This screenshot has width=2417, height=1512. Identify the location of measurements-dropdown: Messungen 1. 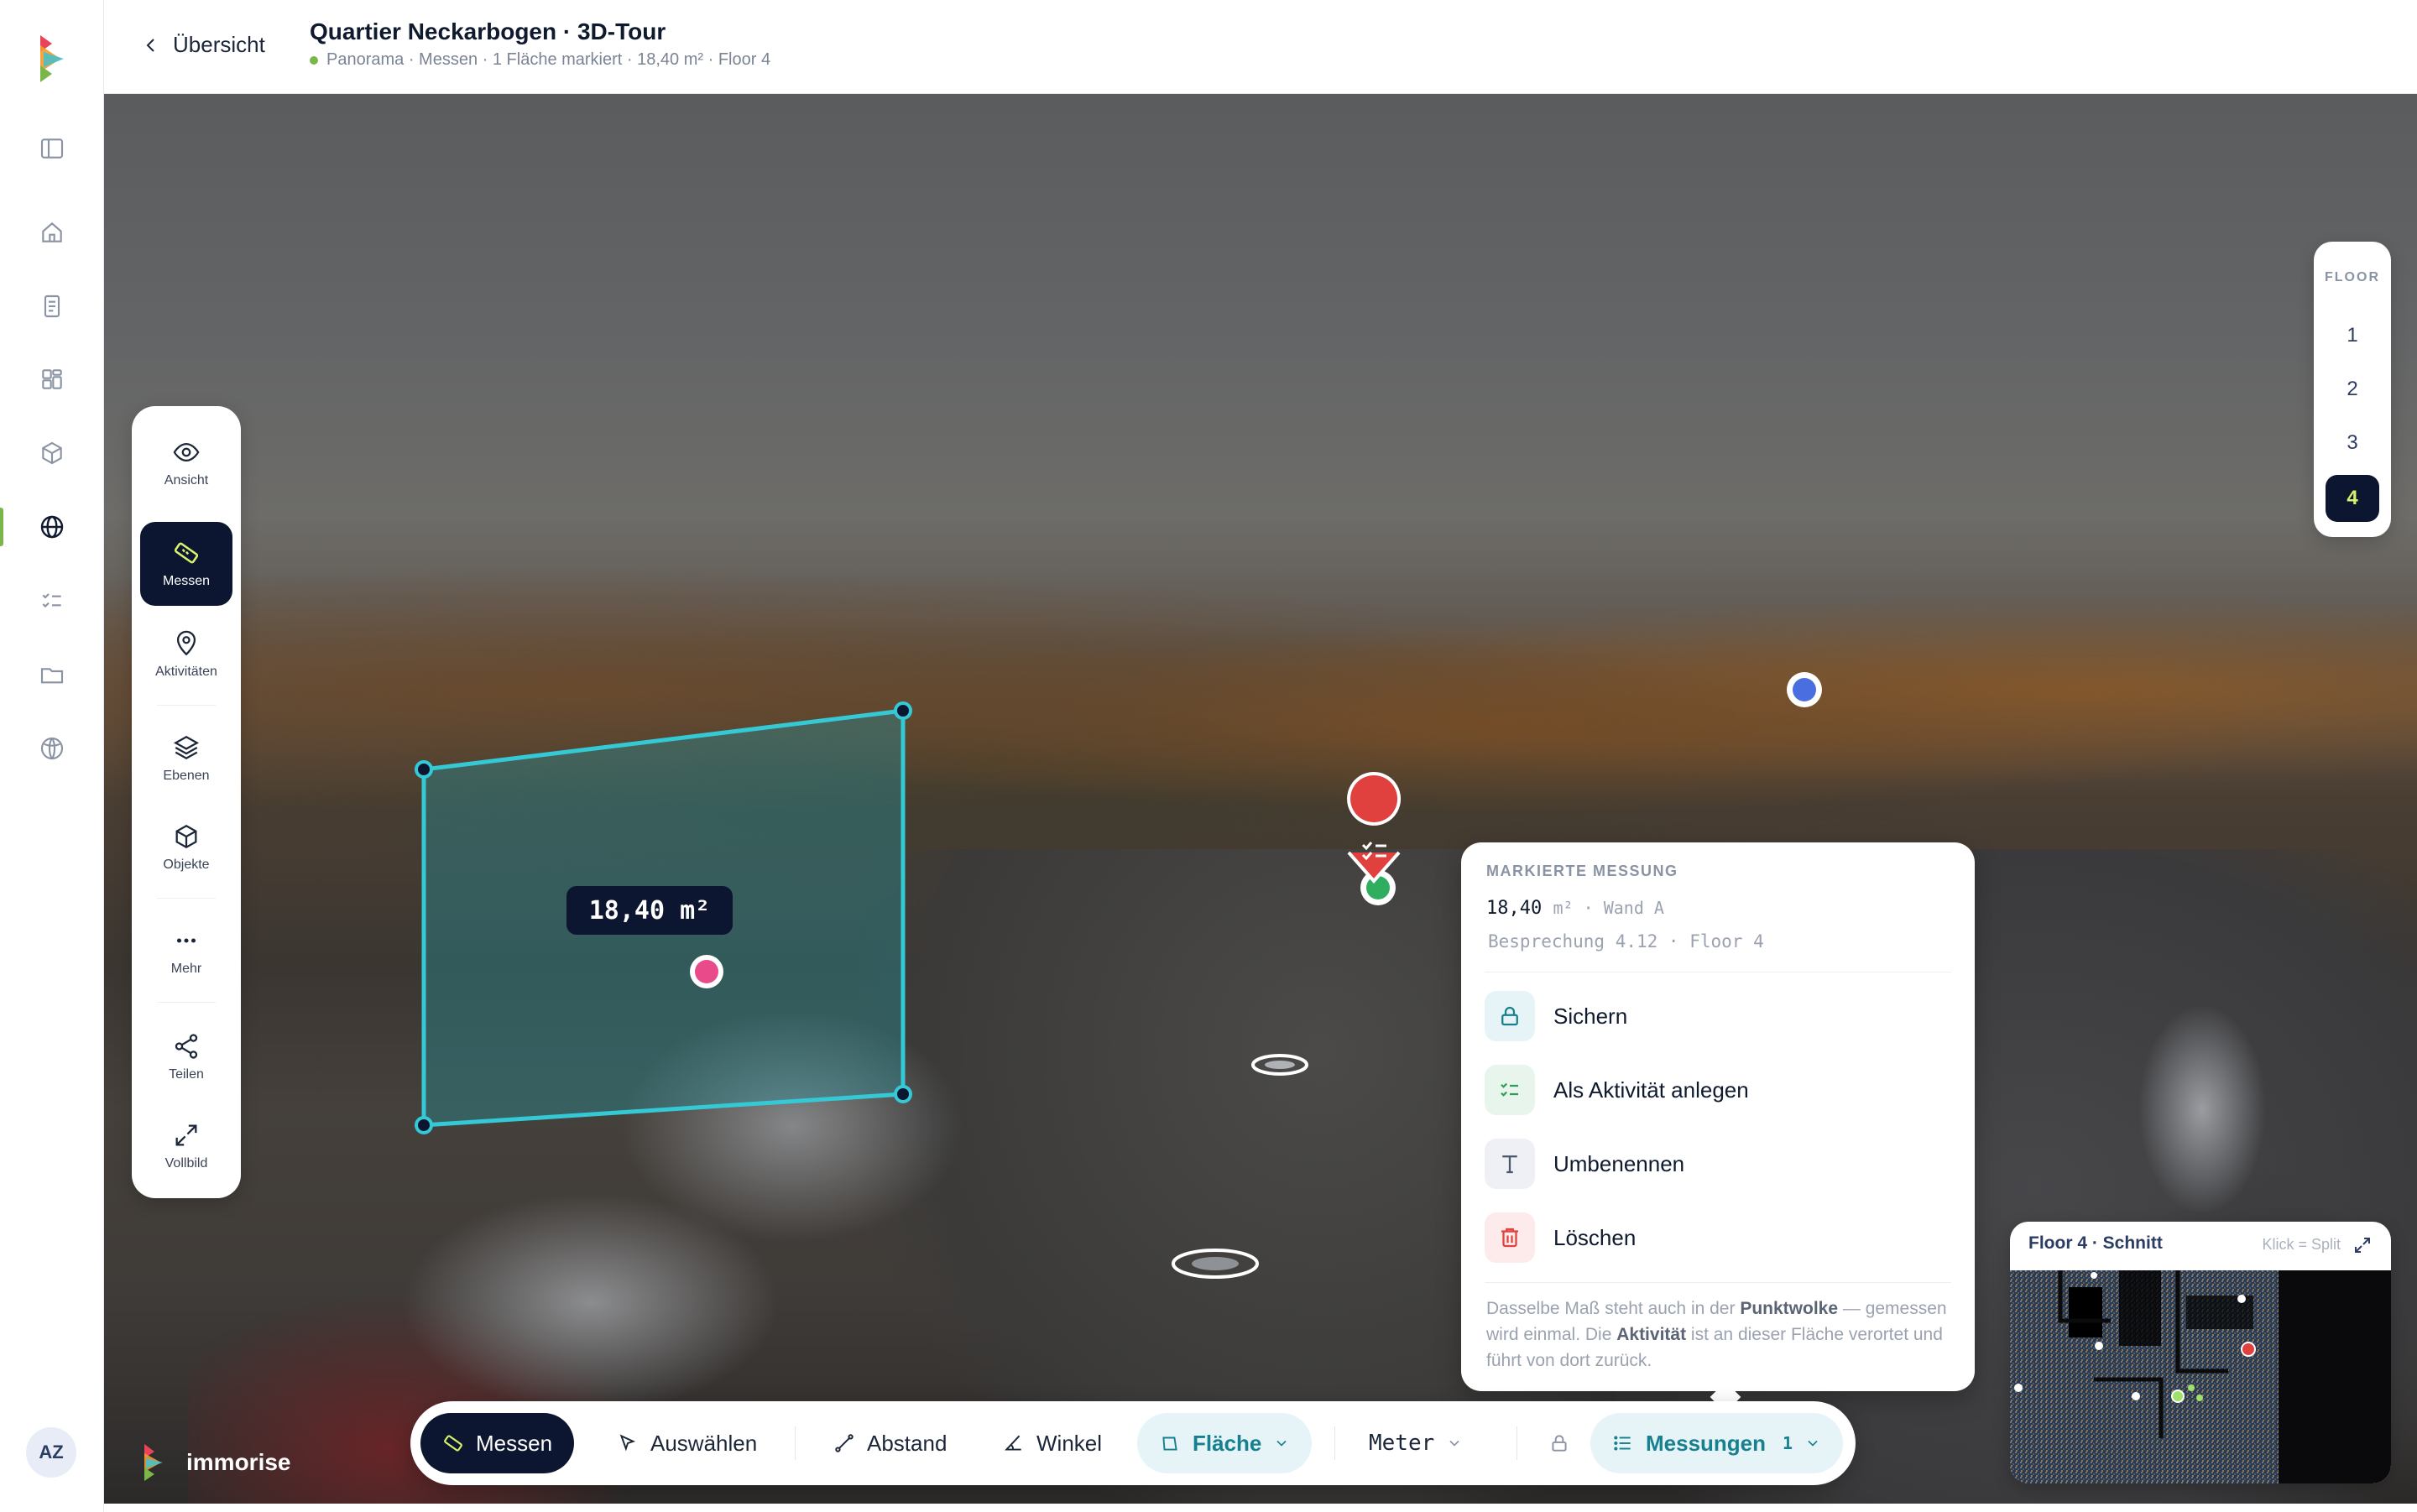
(1717, 1443).